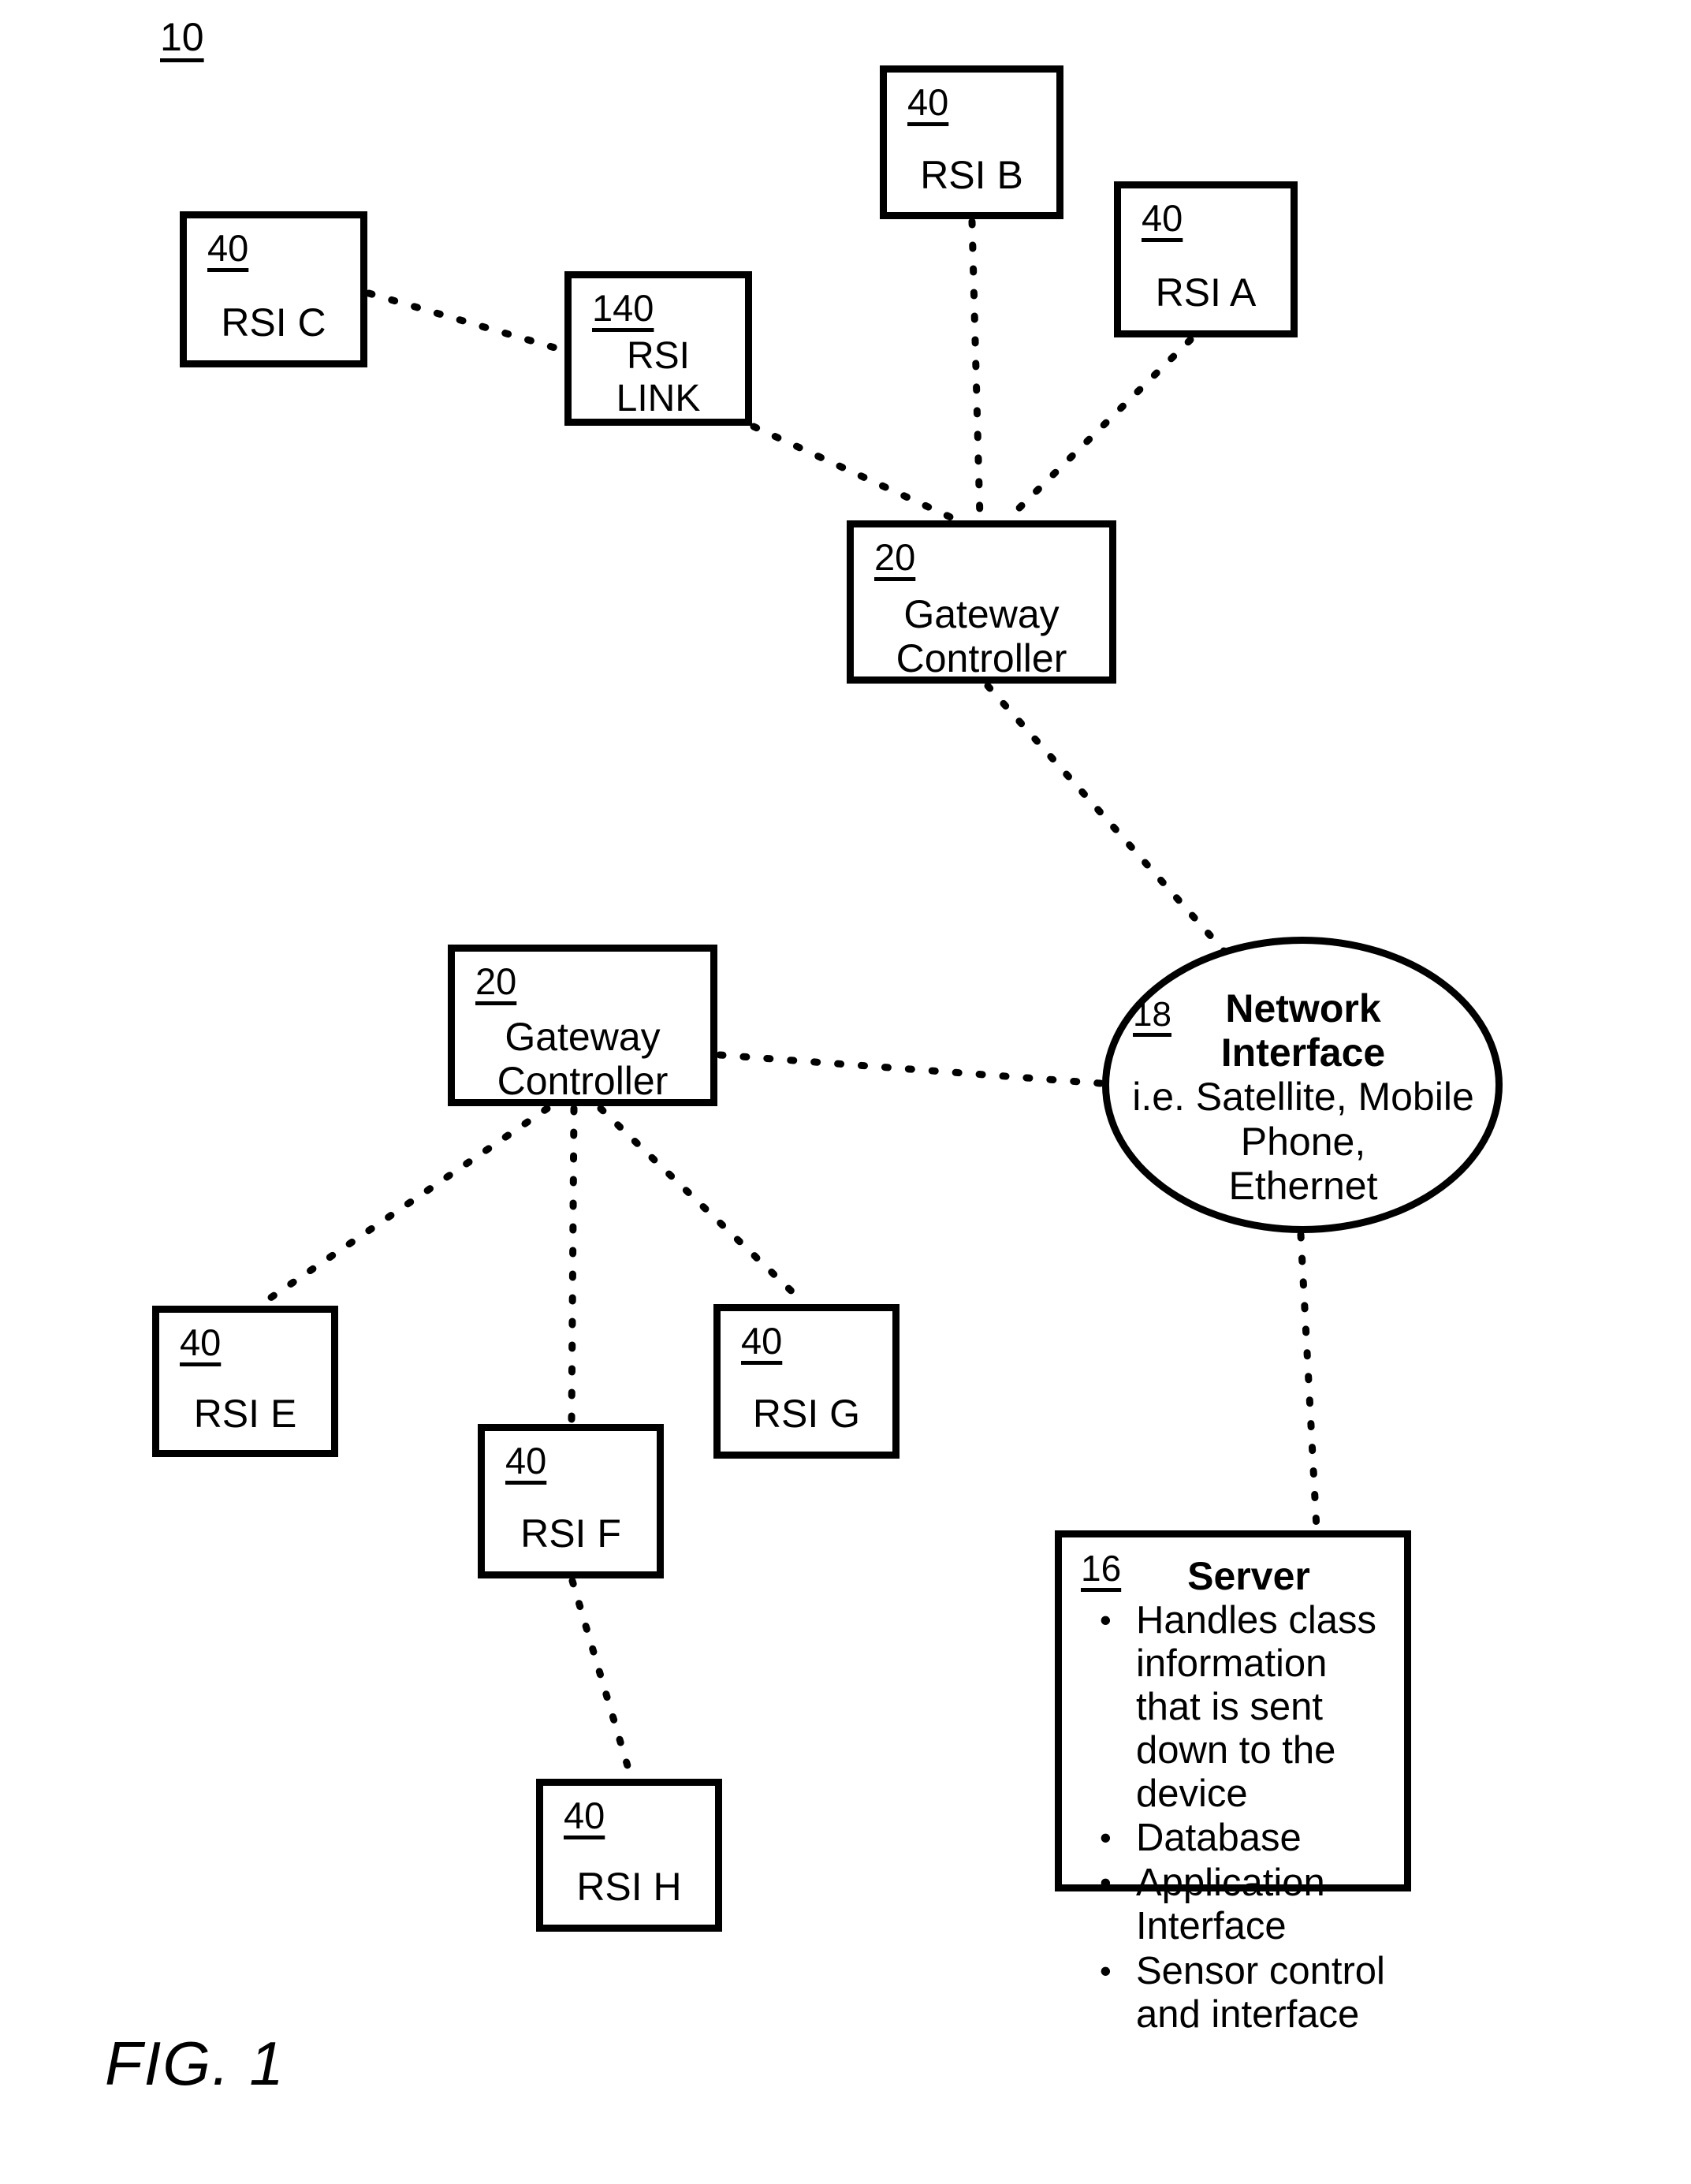 The image size is (1691, 2184). Describe the element at coordinates (466, 321) in the screenshot. I see `wire-rsi-c-to-rsi-link` at that location.